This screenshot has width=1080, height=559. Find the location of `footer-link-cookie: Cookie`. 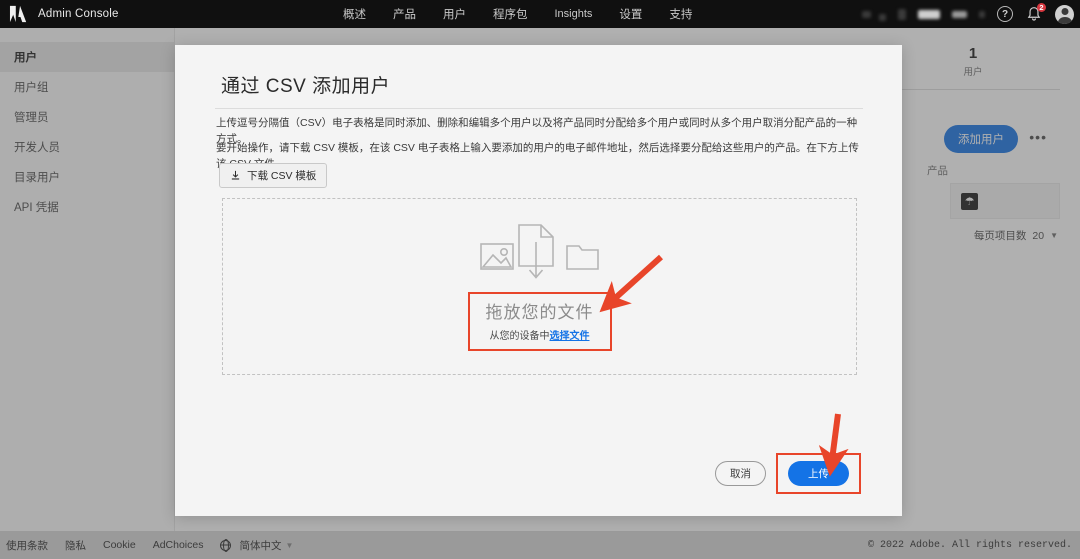

footer-link-cookie: Cookie is located at coordinates (119, 545).